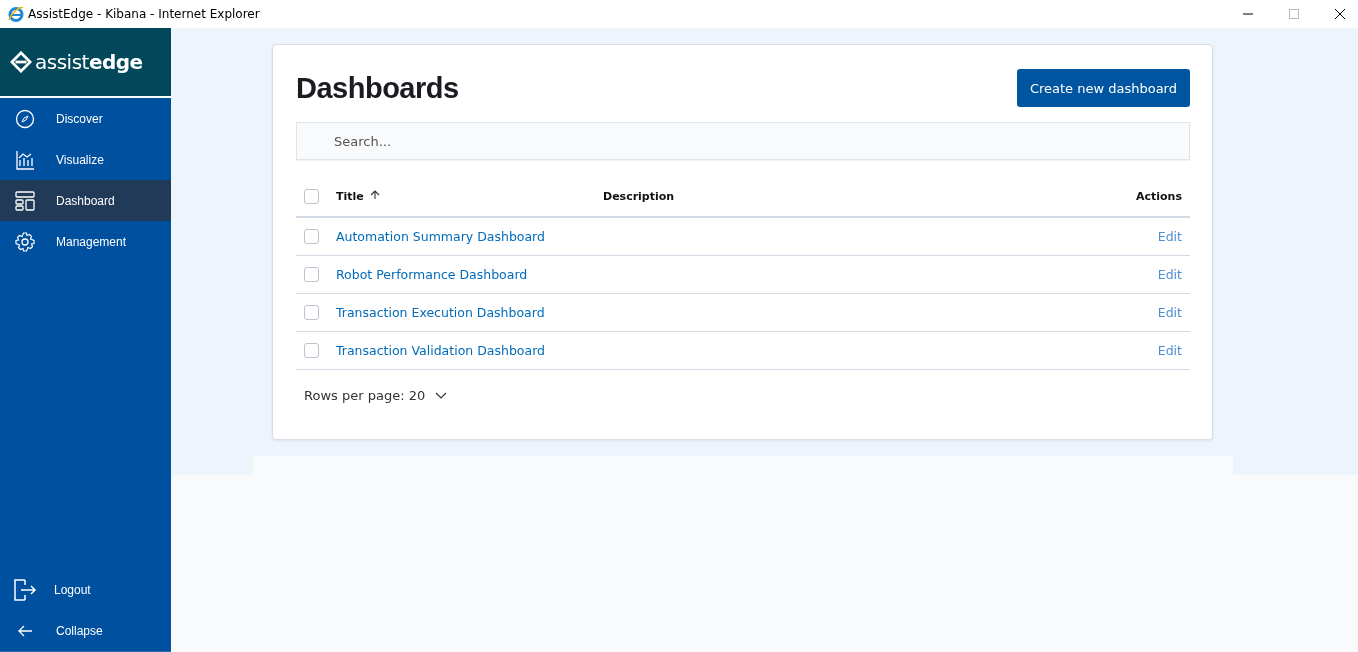  I want to click on nav-item: Logout, so click(85, 589).